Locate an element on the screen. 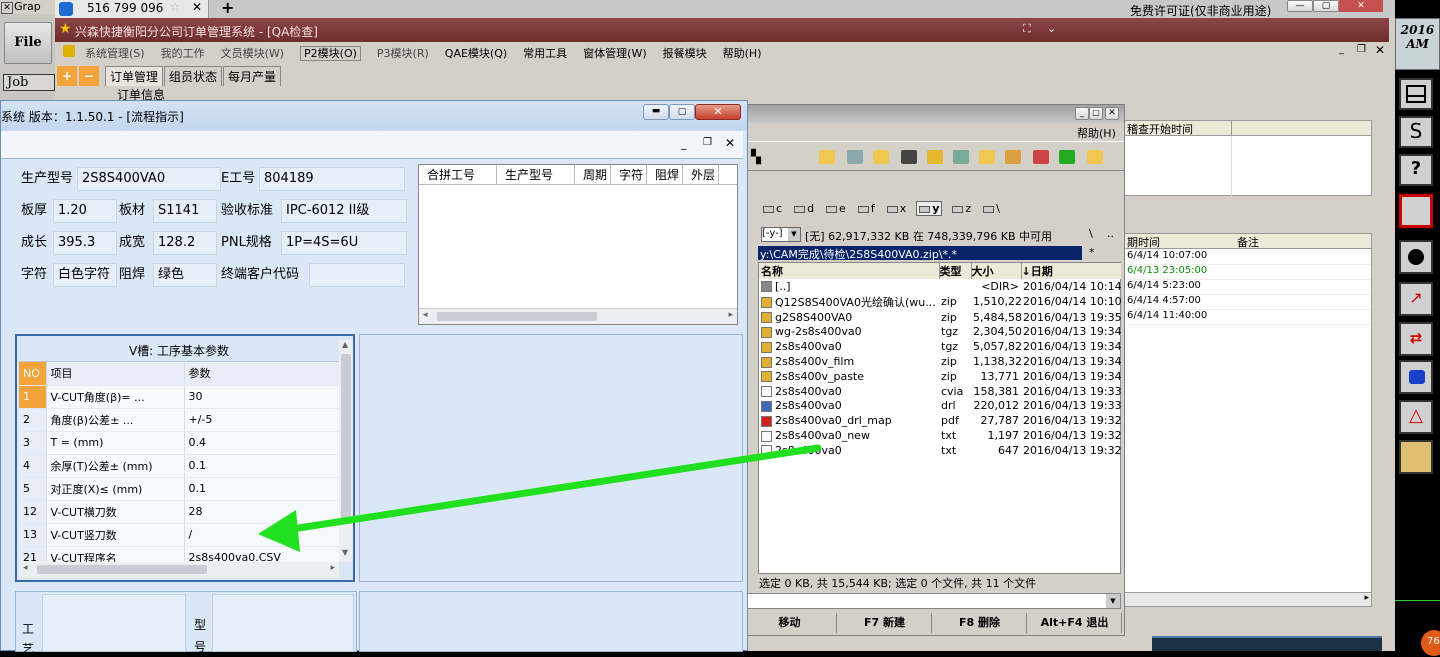 The width and height of the screenshot is (1440, 657). arrow-shaft is located at coordinates (555, 488).